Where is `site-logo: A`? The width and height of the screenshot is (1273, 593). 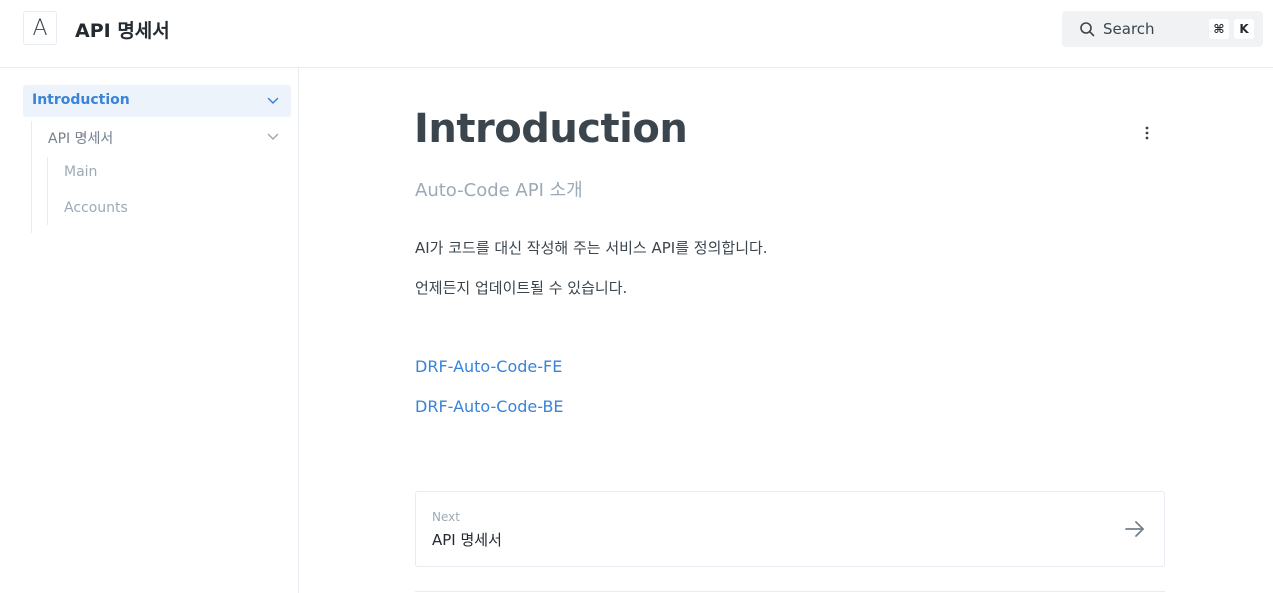 site-logo: A is located at coordinates (40, 28).